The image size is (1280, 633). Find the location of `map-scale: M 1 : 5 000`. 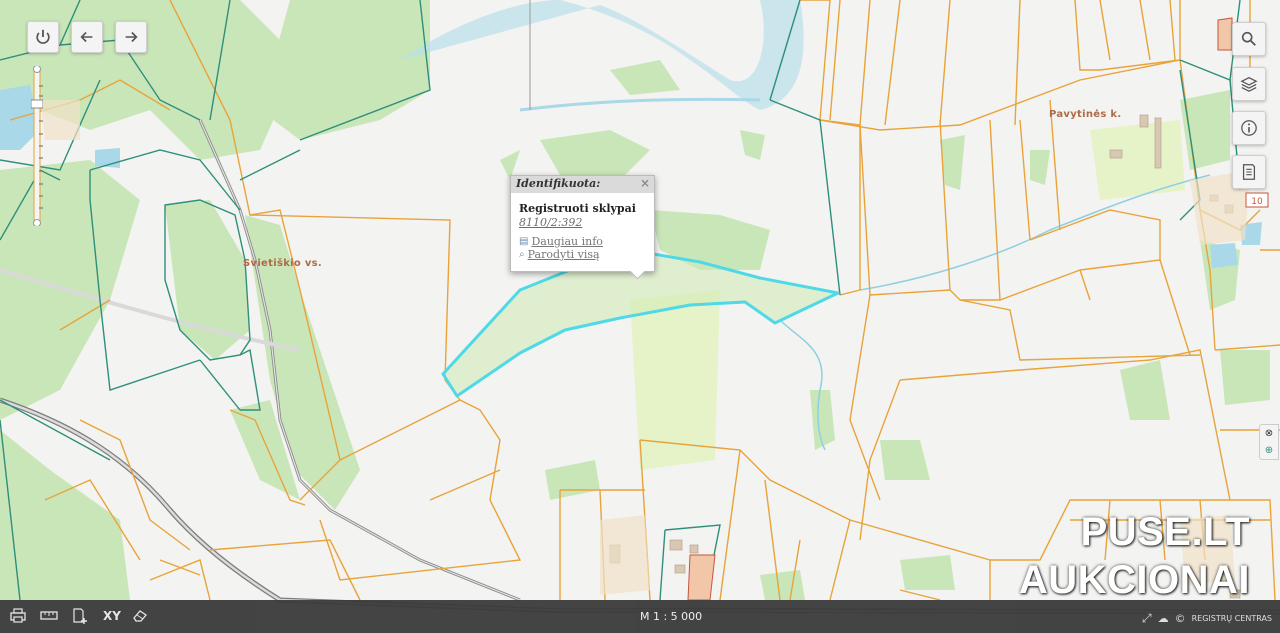

map-scale: M 1 : 5 000 is located at coordinates (671, 616).